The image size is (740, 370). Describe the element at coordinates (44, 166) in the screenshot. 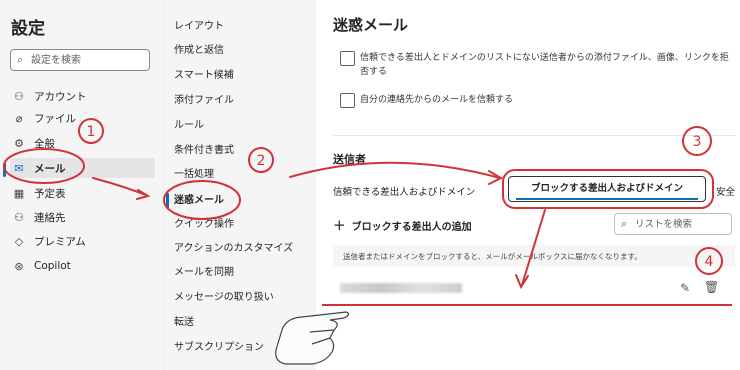

I see `annotation-circle-mail` at that location.